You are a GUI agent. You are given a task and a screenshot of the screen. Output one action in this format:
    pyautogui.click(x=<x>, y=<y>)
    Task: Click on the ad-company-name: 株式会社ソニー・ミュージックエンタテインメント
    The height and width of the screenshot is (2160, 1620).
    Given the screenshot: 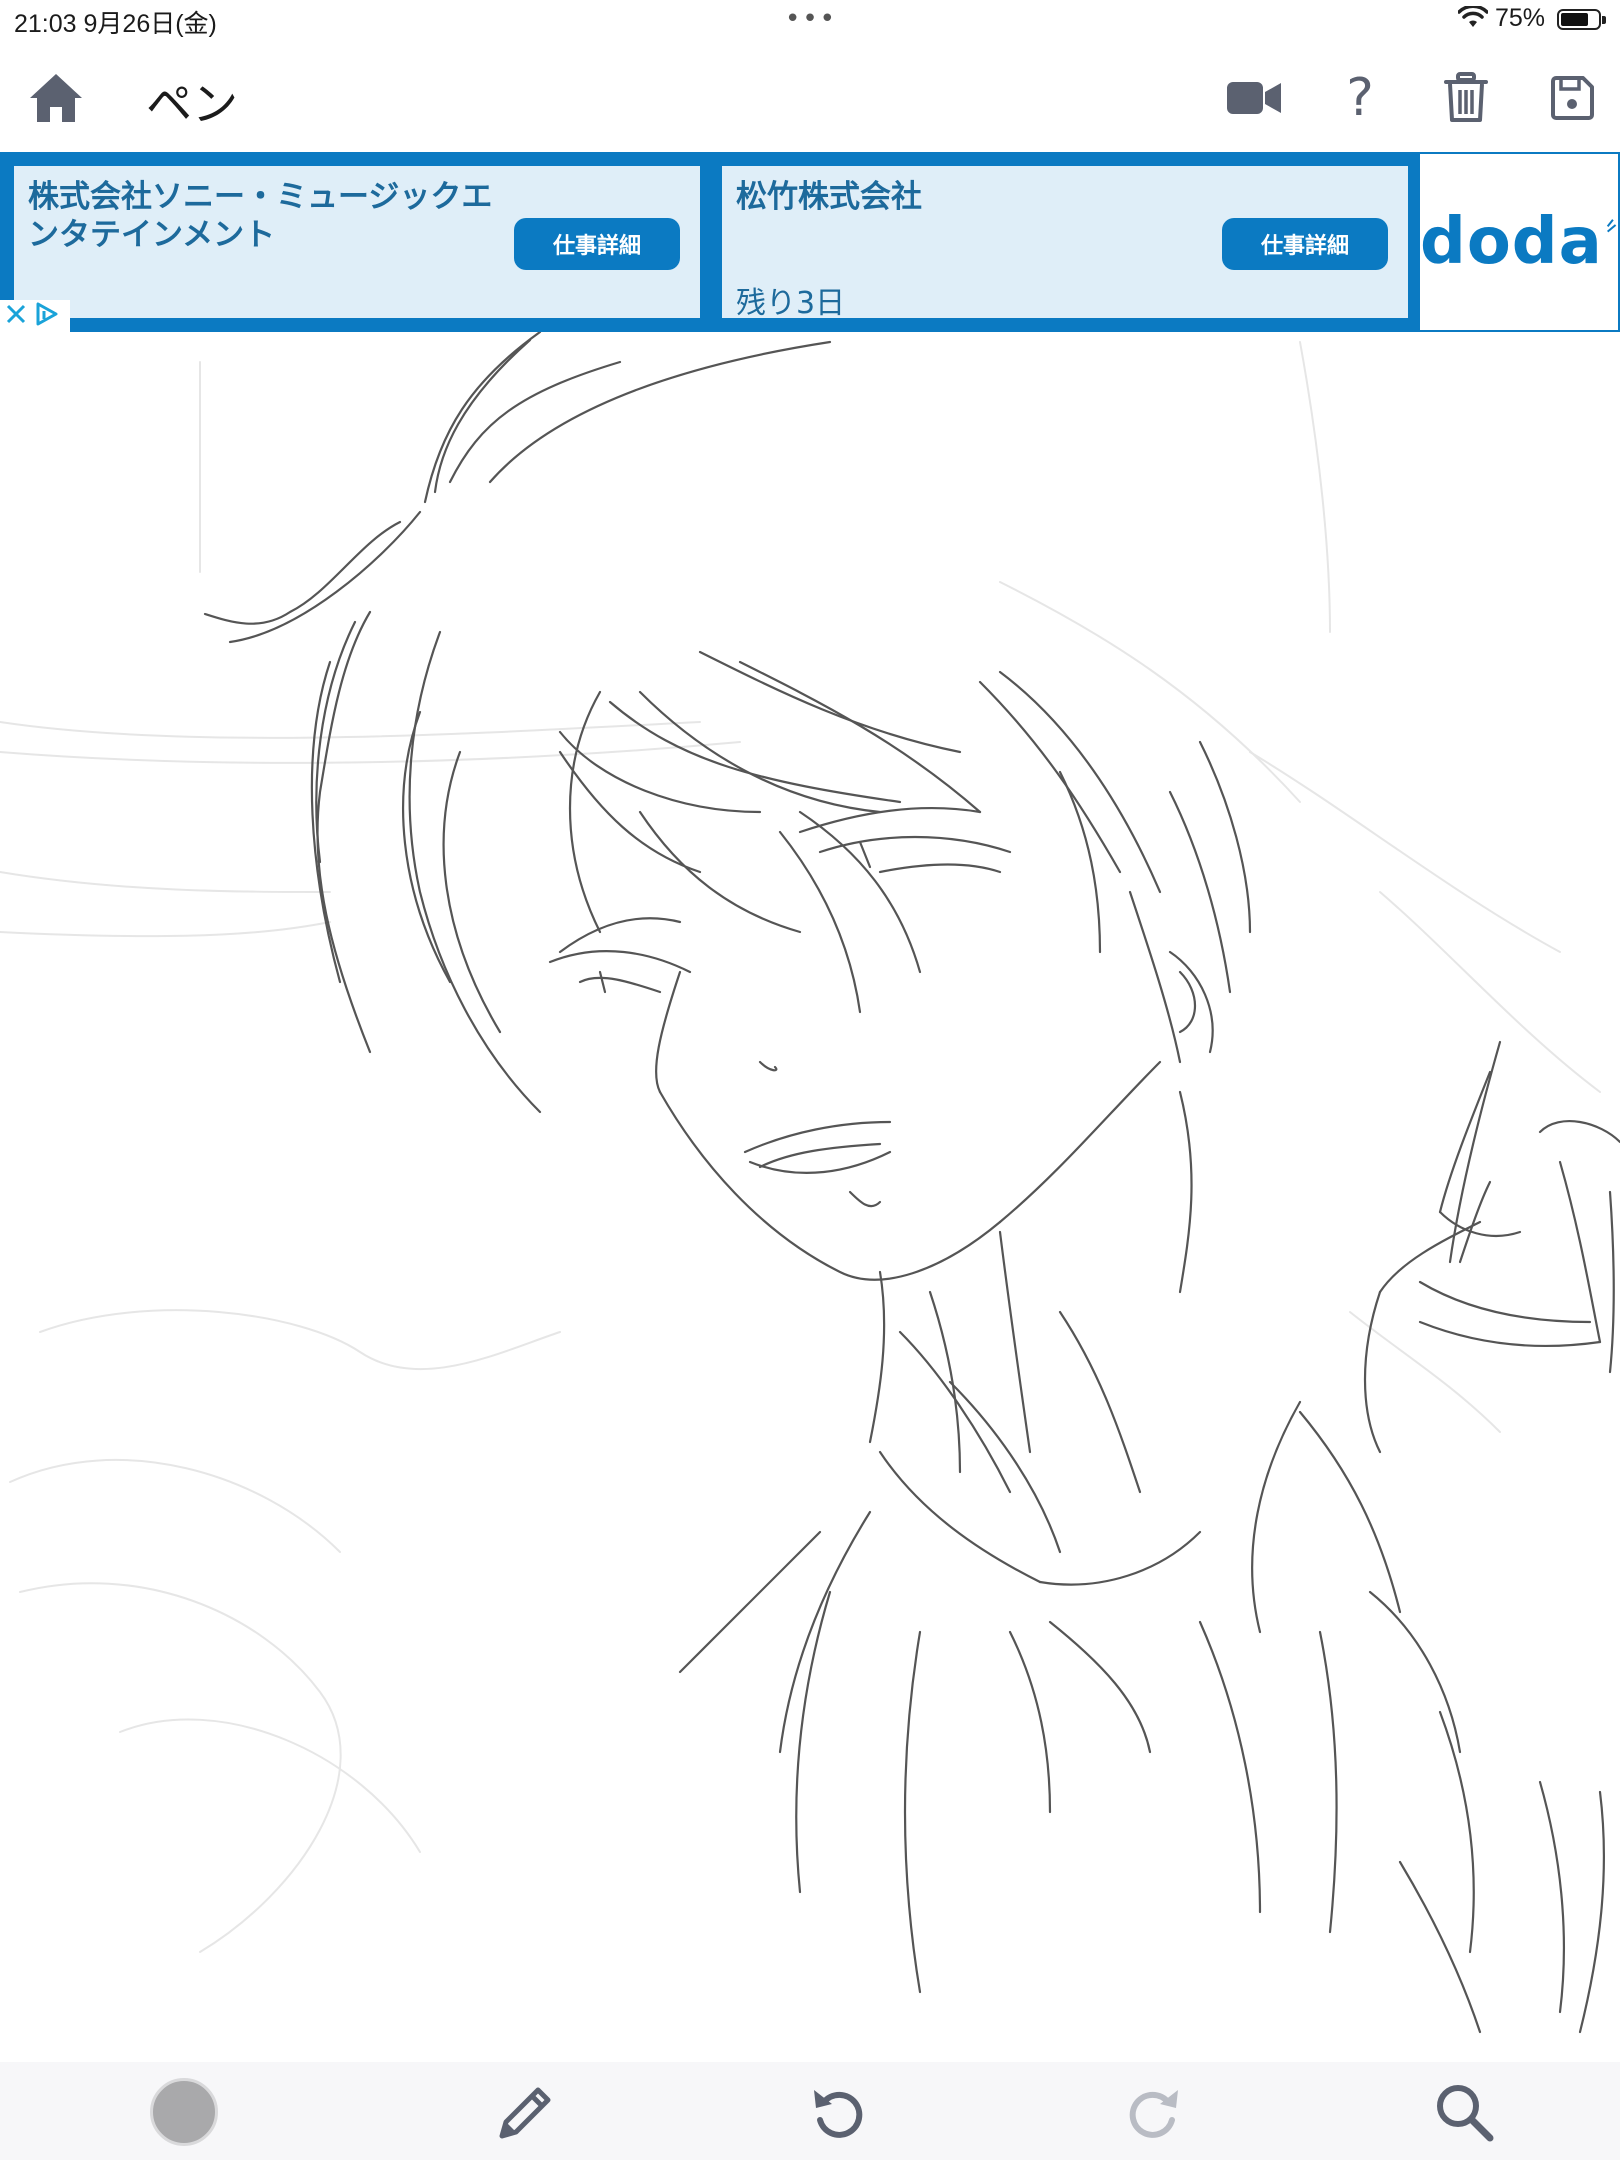 What is the action you would take?
    pyautogui.click(x=260, y=216)
    